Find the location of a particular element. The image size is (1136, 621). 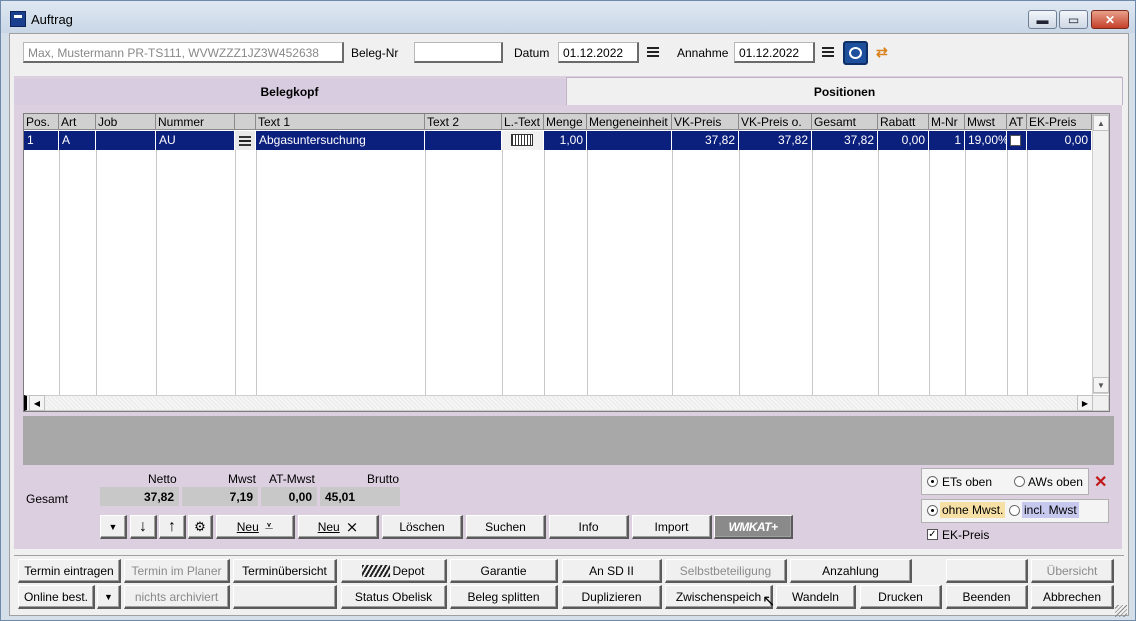

col-header: AT is located at coordinates (1017, 122).